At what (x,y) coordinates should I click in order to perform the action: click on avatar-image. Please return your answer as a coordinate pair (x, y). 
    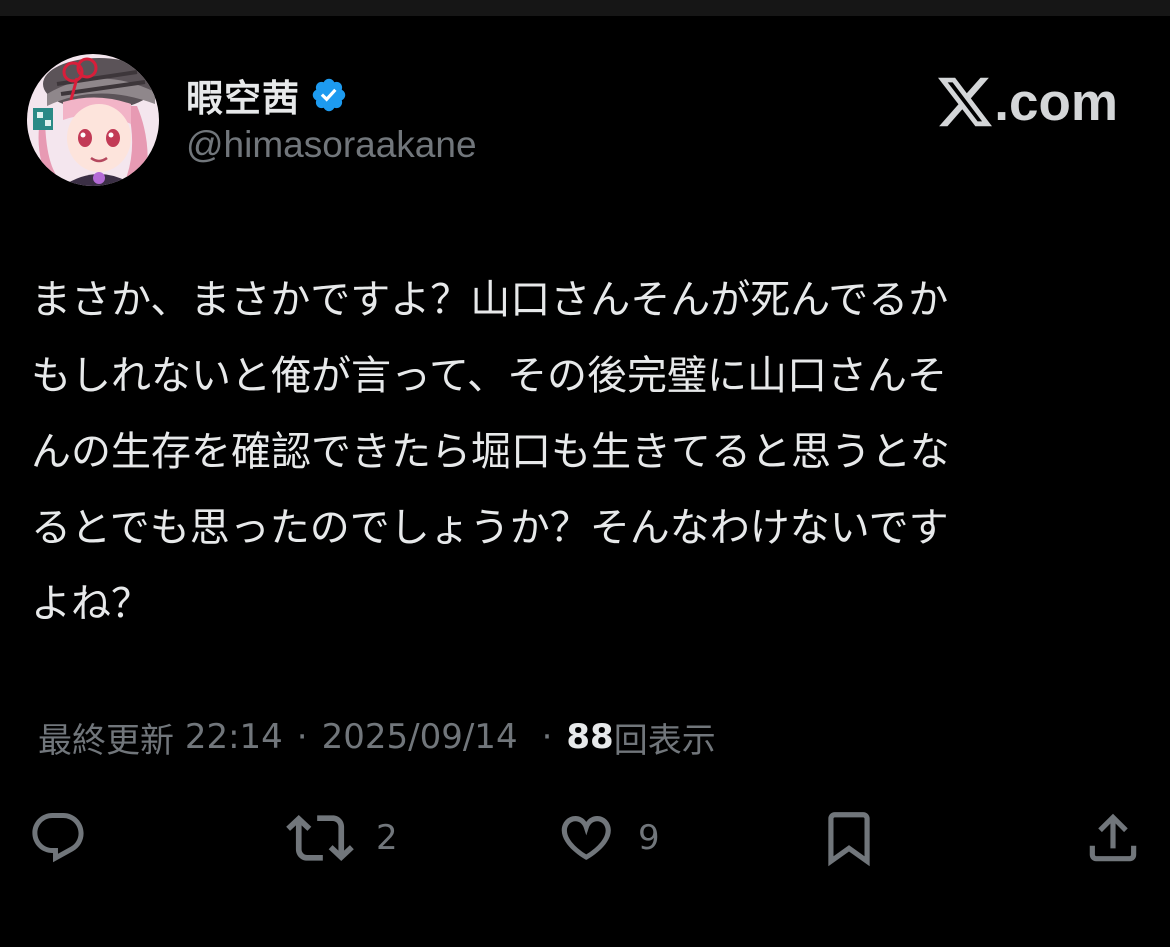
    Looking at the image, I should click on (93, 120).